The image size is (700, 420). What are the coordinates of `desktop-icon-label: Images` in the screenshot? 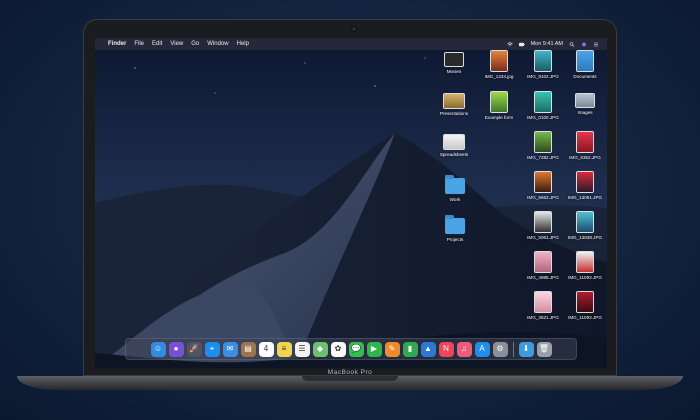 It's located at (585, 112).